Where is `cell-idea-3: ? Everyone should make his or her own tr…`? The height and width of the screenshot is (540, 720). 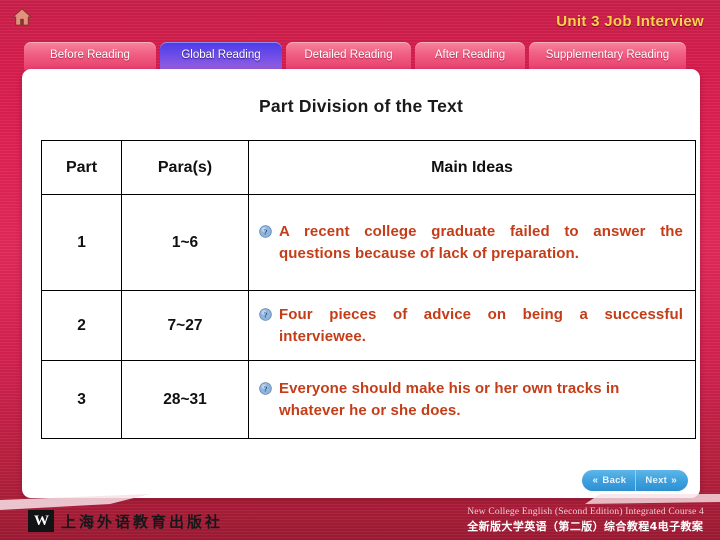 cell-idea-3: ? Everyone should make his or her own tr… is located at coordinates (472, 399).